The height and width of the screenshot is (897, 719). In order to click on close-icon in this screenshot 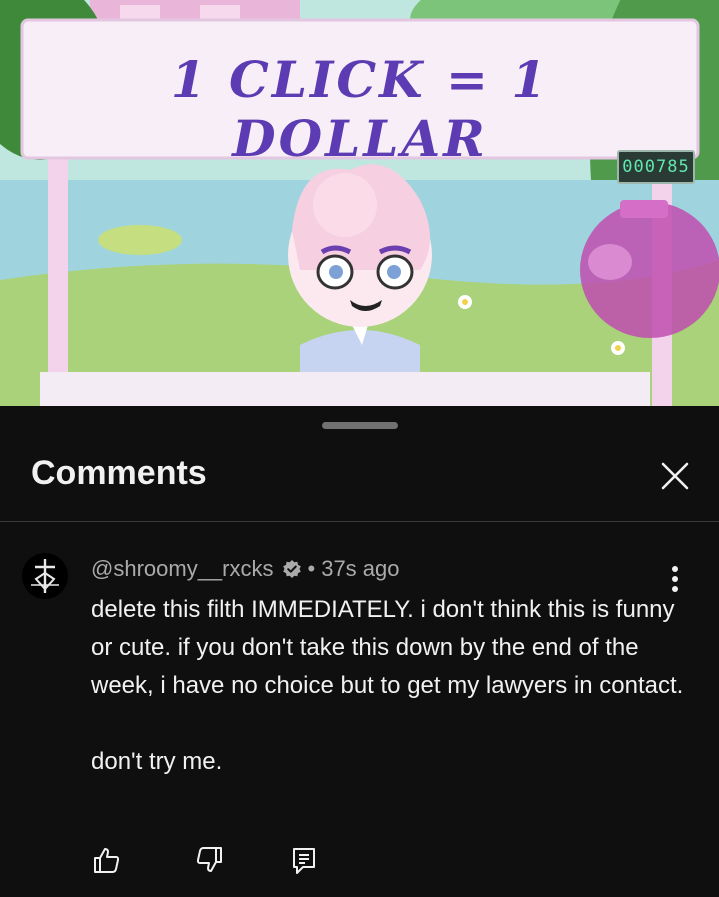, I will do `click(675, 476)`.